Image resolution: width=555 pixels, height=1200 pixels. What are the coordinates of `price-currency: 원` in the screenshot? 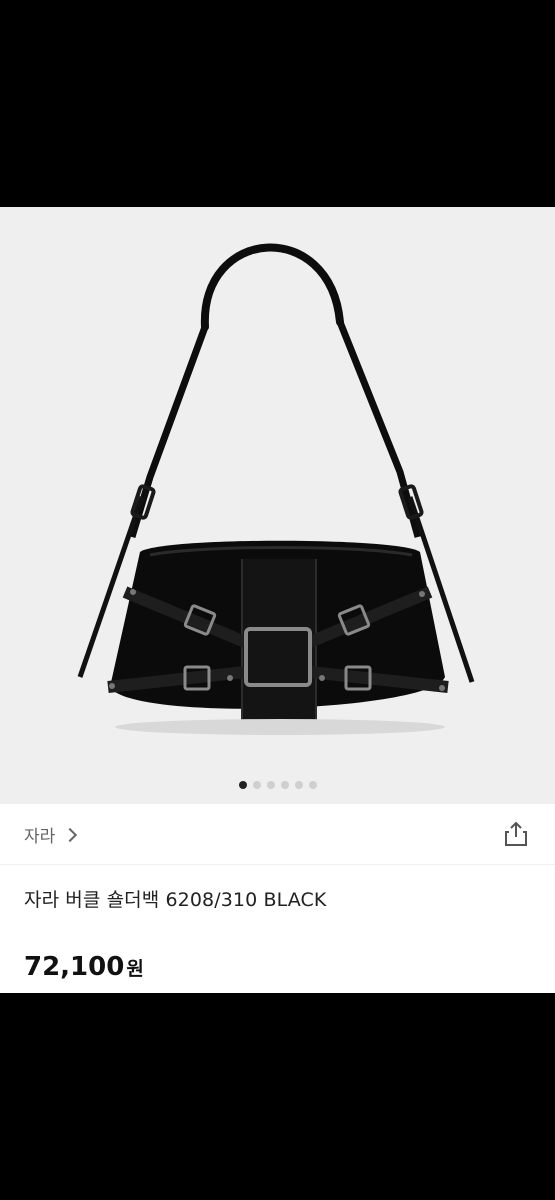 It's located at (135, 969).